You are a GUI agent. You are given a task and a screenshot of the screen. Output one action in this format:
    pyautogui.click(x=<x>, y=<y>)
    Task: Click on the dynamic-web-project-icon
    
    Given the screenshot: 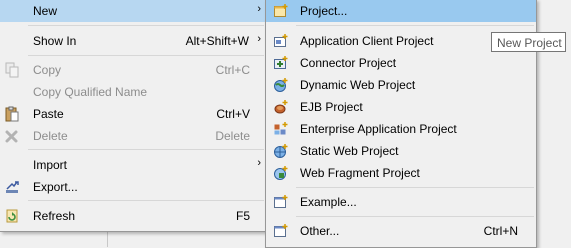 What is the action you would take?
    pyautogui.click(x=281, y=85)
    